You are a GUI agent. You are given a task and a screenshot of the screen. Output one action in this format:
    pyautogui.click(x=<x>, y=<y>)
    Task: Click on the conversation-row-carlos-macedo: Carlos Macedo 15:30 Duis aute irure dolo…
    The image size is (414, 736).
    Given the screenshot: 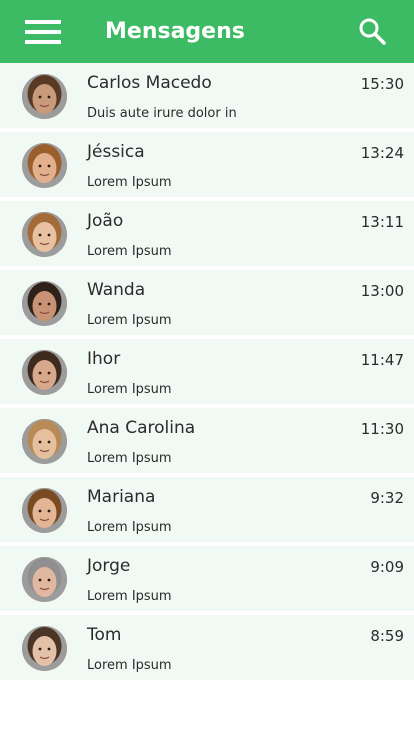 What is the action you would take?
    pyautogui.click(x=207, y=95)
    